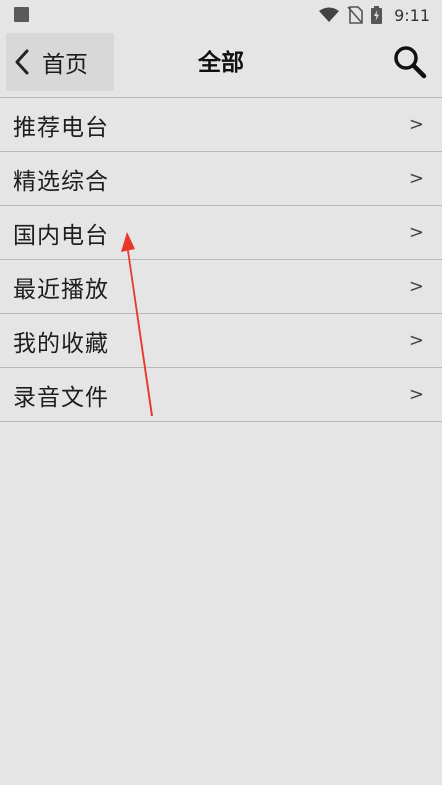 The image size is (442, 785). Describe the element at coordinates (410, 62) in the screenshot. I see `search-icon` at that location.